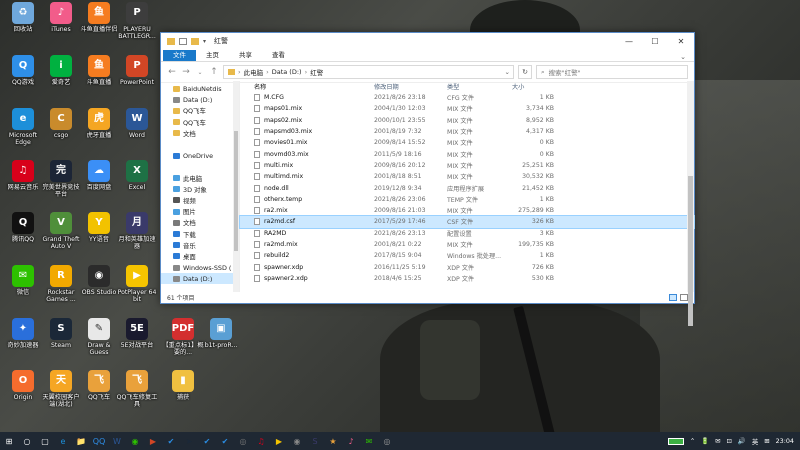 This screenshot has width=800, height=450. What do you see at coordinates (195, 41) in the screenshot?
I see `new-folder-icon` at bounding box center [195, 41].